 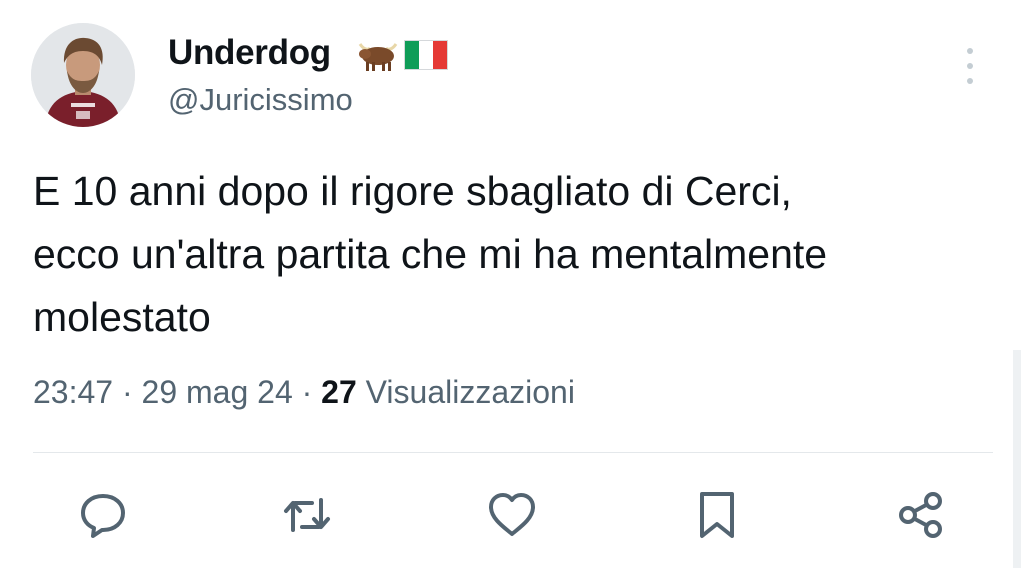 What do you see at coordinates (217, 392) in the screenshot?
I see `tweet-date: 29 mag 24` at bounding box center [217, 392].